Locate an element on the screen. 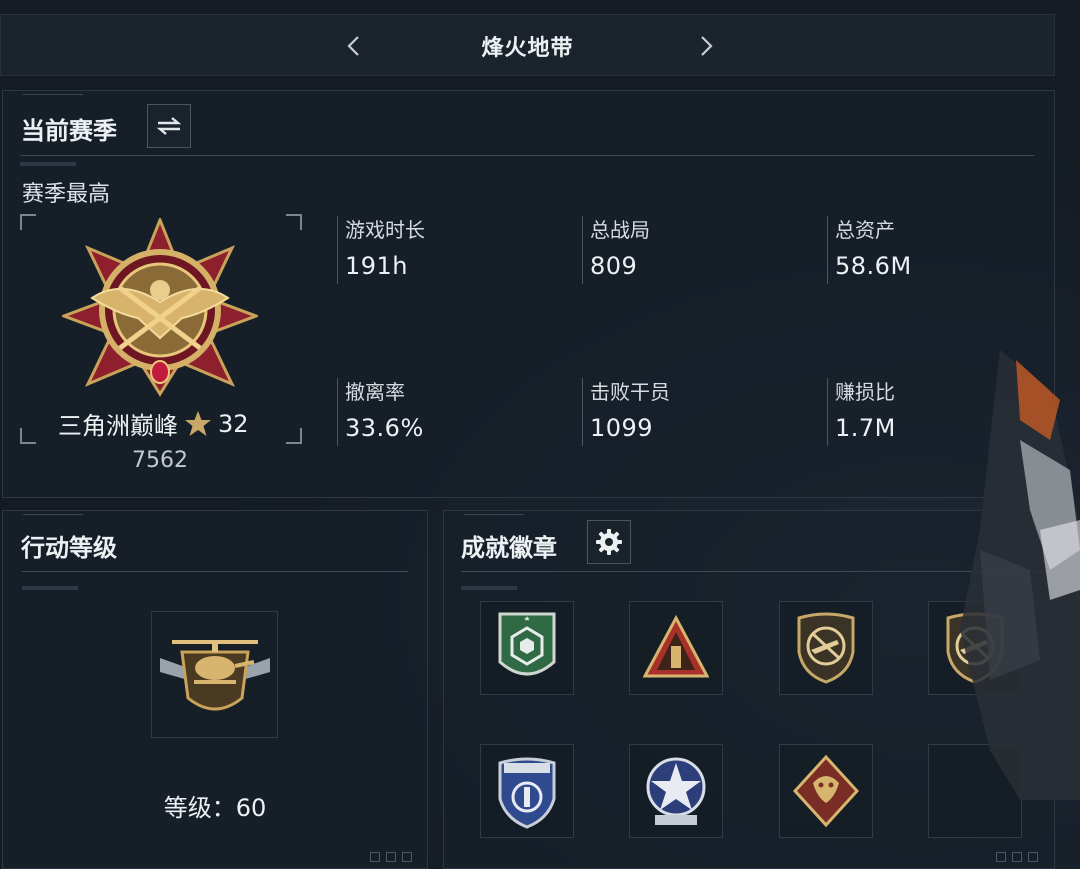 Image resolution: width=1080 pixels, height=869 pixels. rank-score: 7562 is located at coordinates (160, 460).